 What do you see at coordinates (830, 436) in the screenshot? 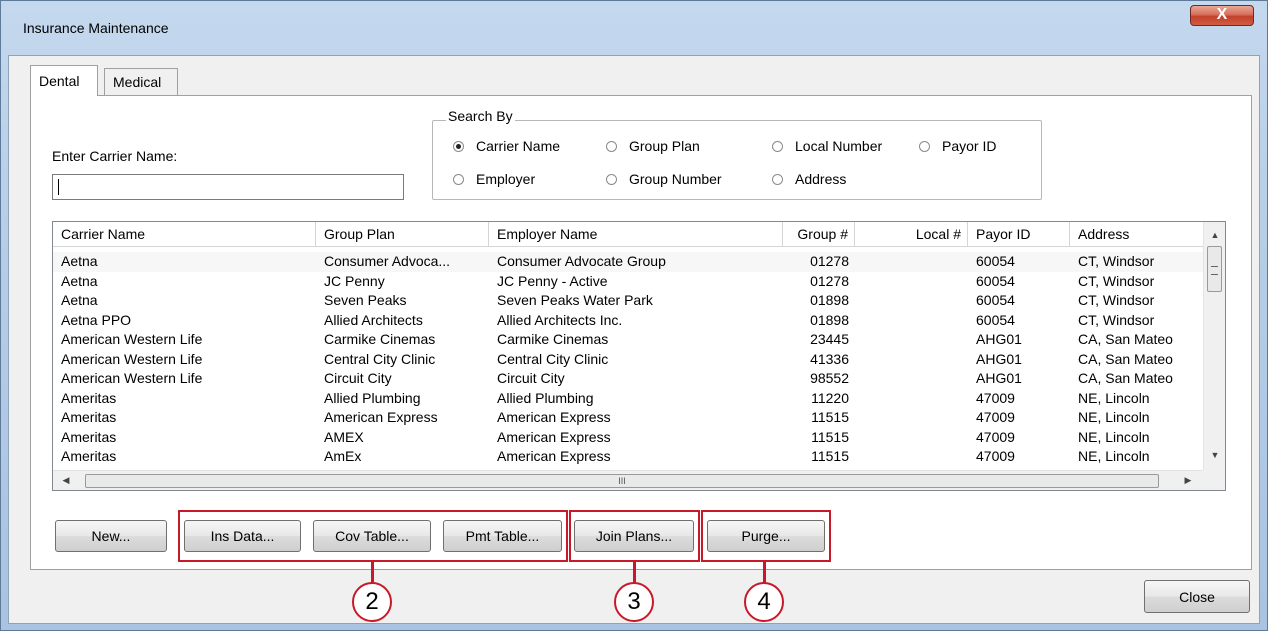
I see `cell-group-number: 11515` at bounding box center [830, 436].